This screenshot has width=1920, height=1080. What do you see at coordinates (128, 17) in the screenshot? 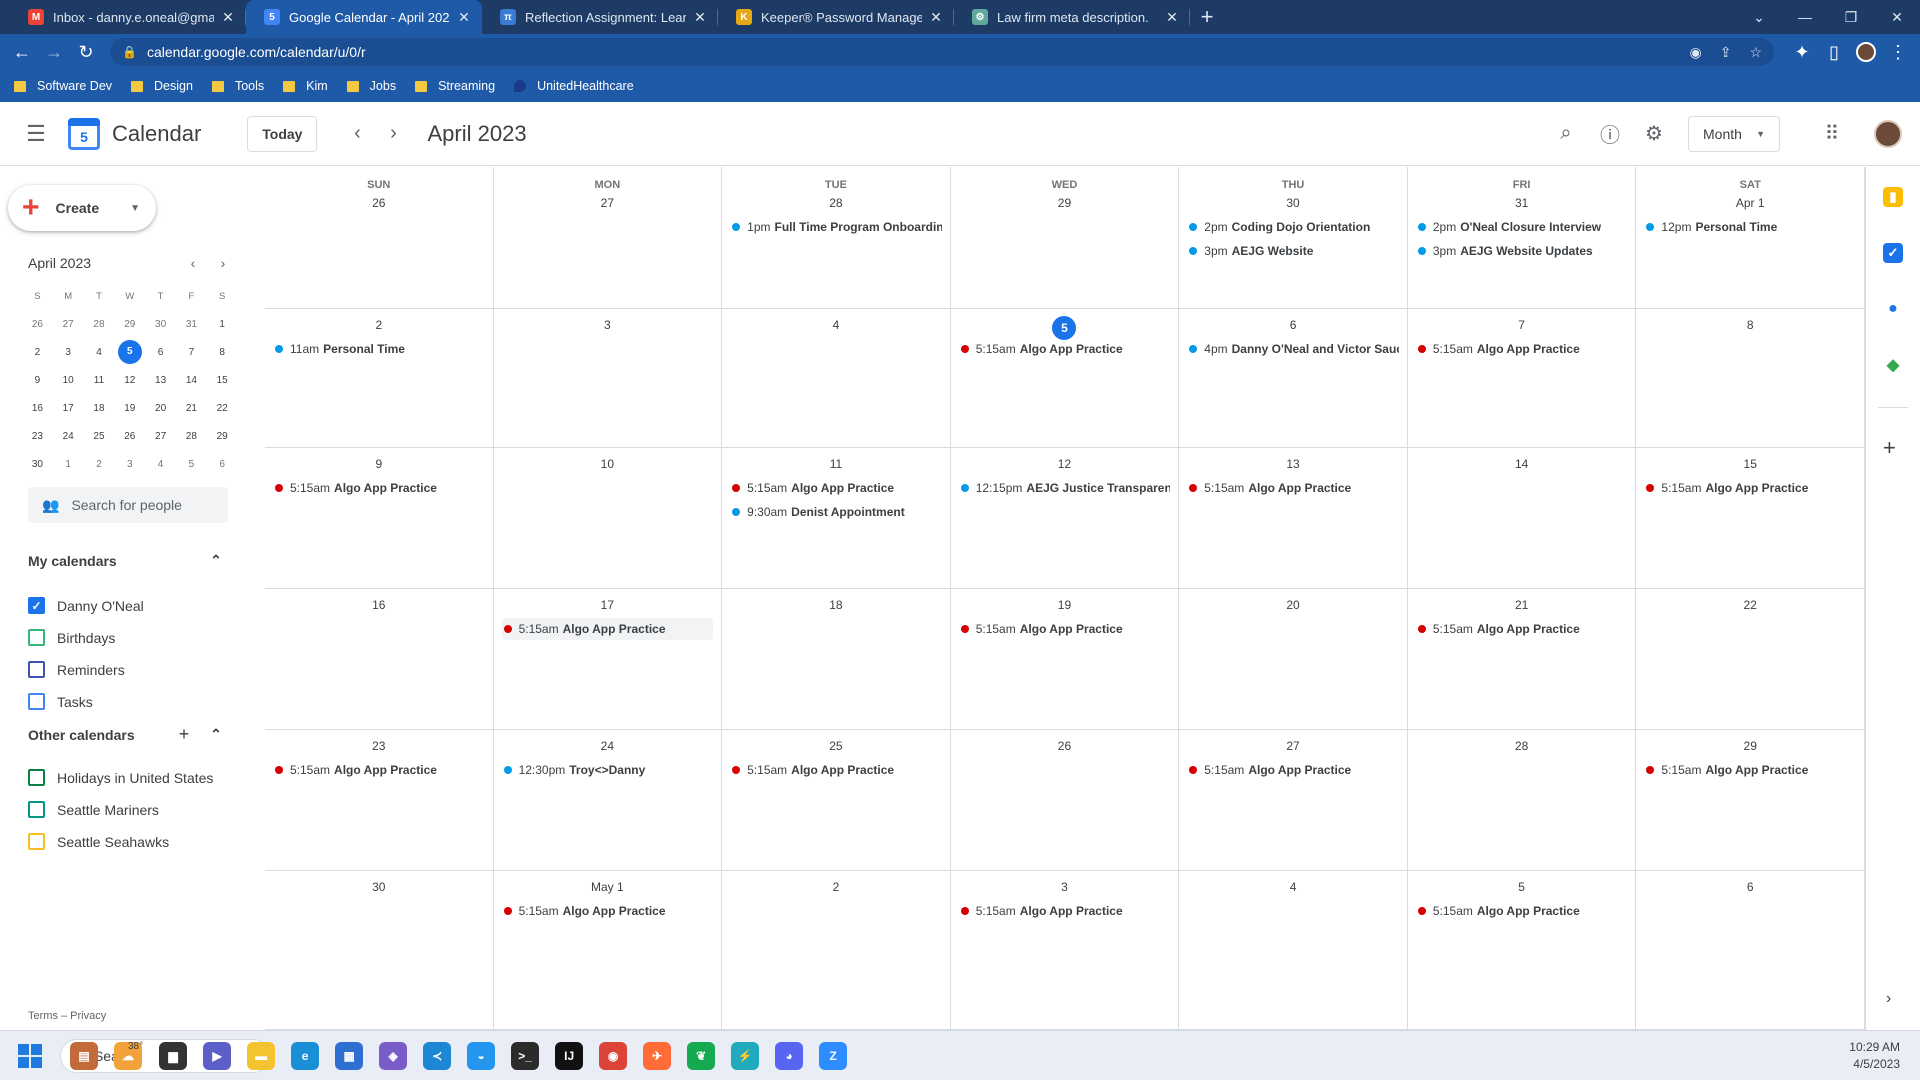
I see `browser-tab: M Inbox - danny.e.oneal@gmail.com ✕` at bounding box center [128, 17].